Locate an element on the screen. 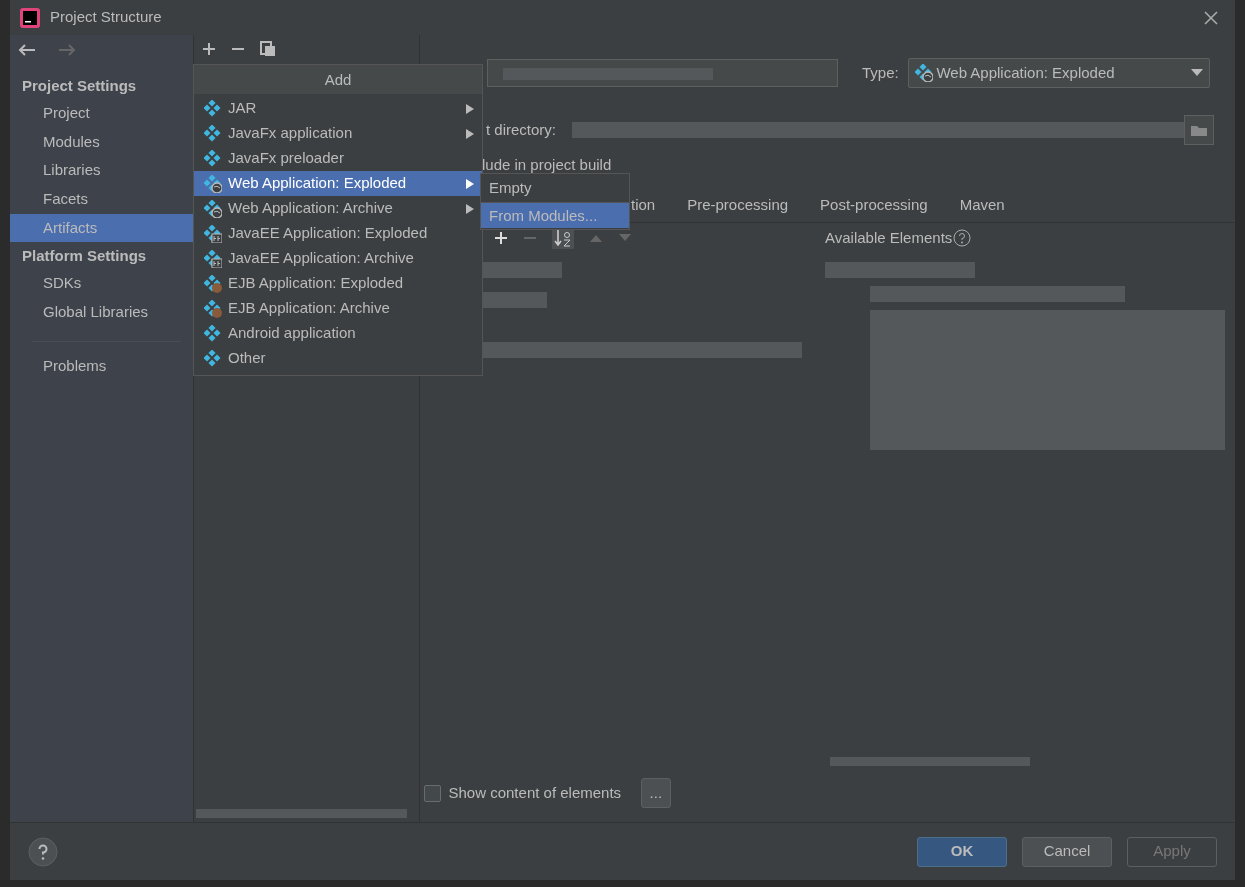  menu-item: JavaFx preloader is located at coordinates (338, 158).